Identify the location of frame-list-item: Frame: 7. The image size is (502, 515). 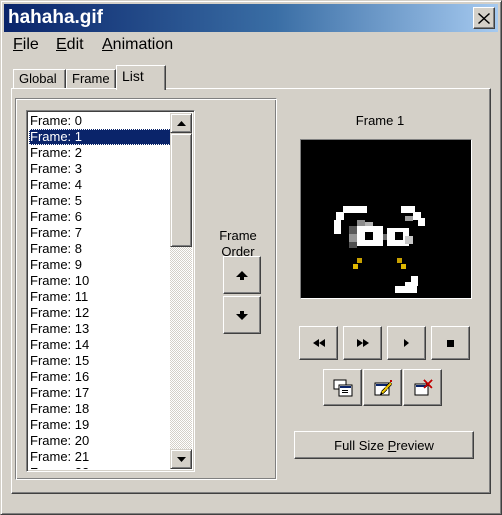
(100, 233).